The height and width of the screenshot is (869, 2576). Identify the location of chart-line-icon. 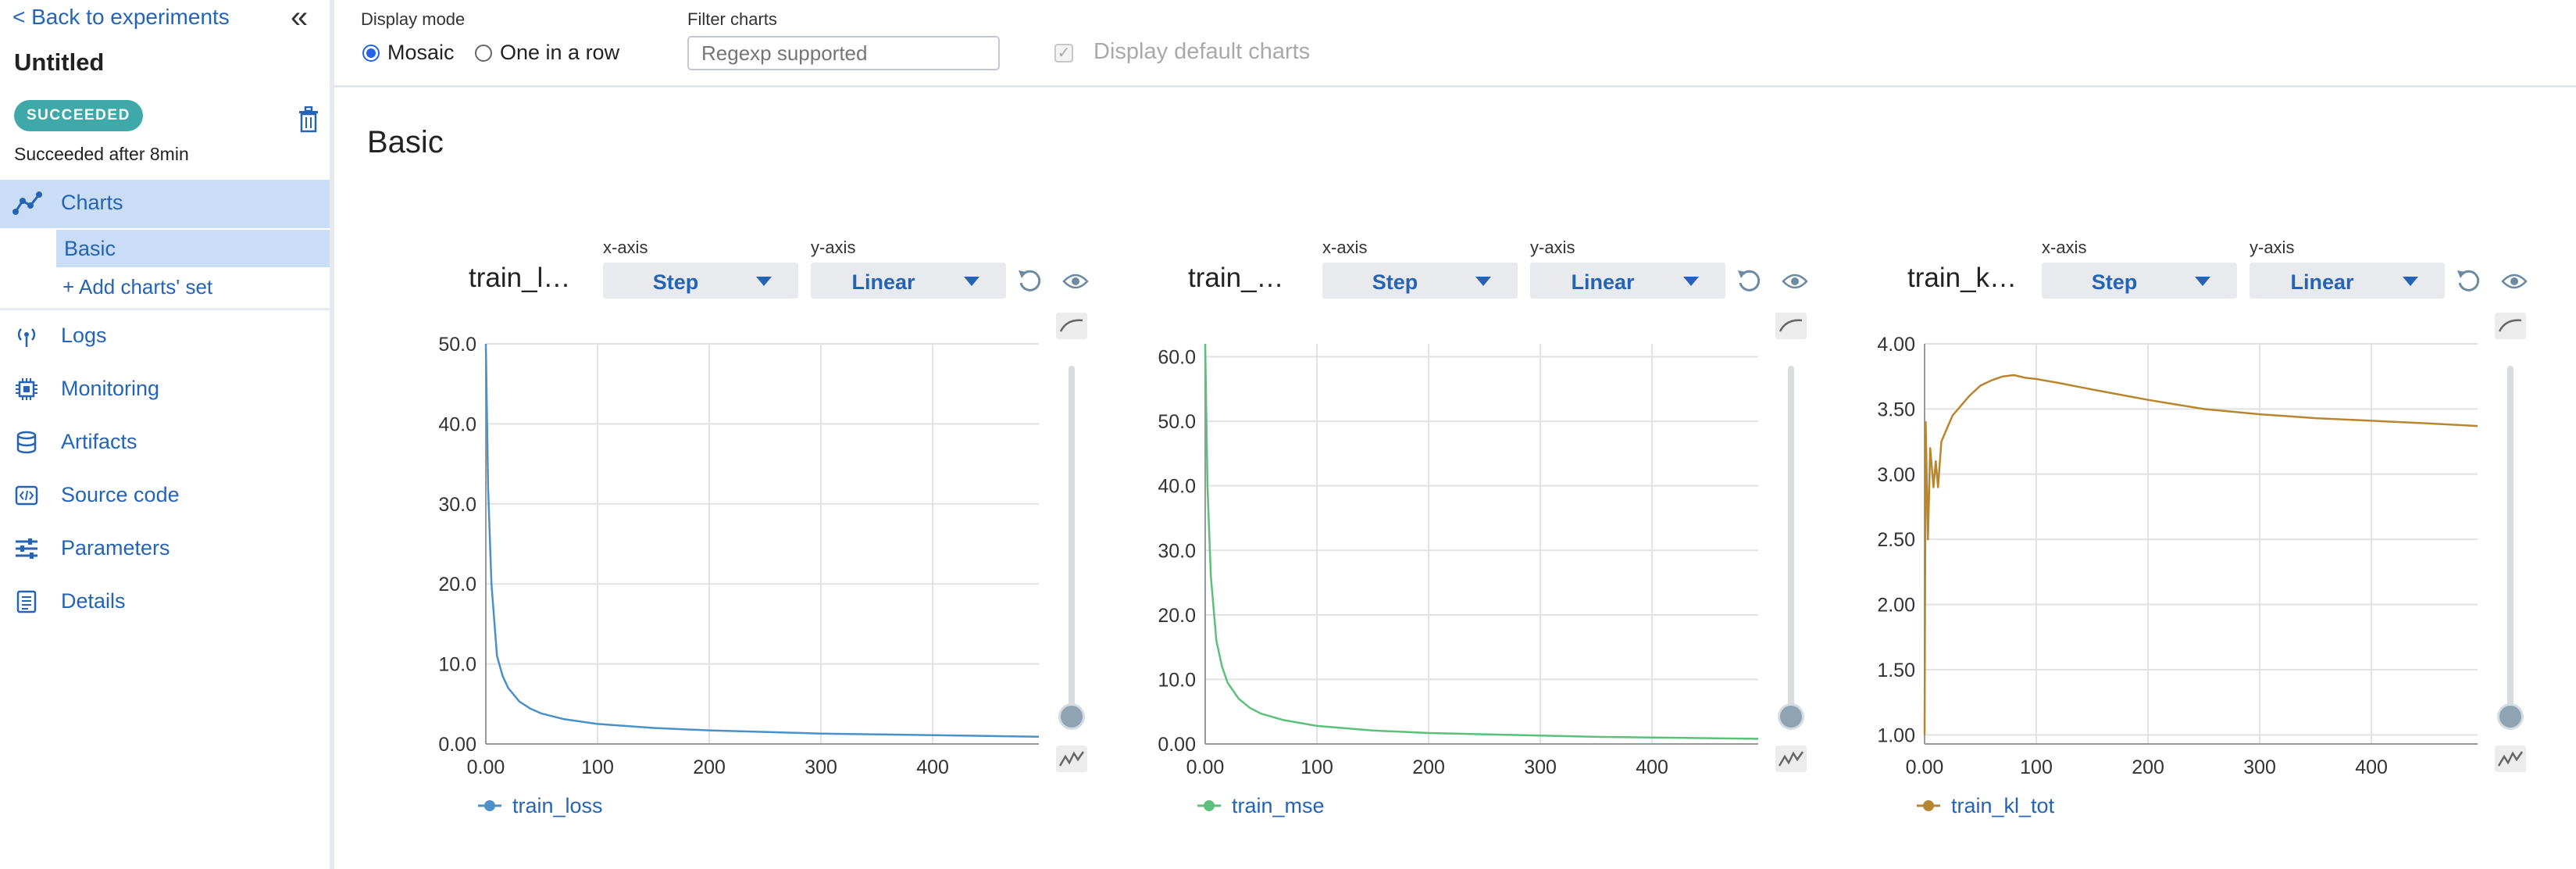
(27, 203).